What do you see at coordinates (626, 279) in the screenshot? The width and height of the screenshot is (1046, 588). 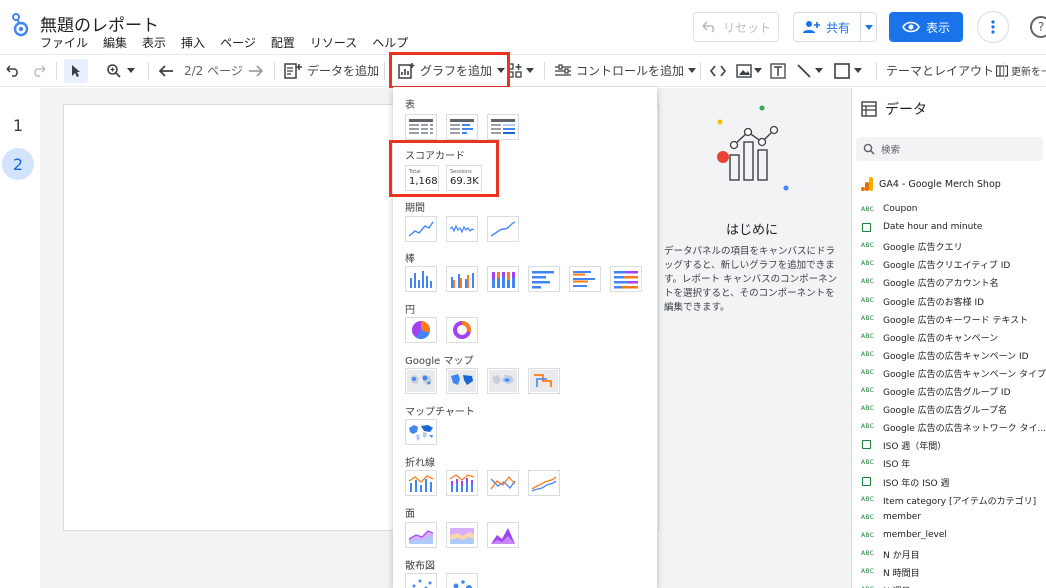 I see `chart-stacked-bar-icon` at bounding box center [626, 279].